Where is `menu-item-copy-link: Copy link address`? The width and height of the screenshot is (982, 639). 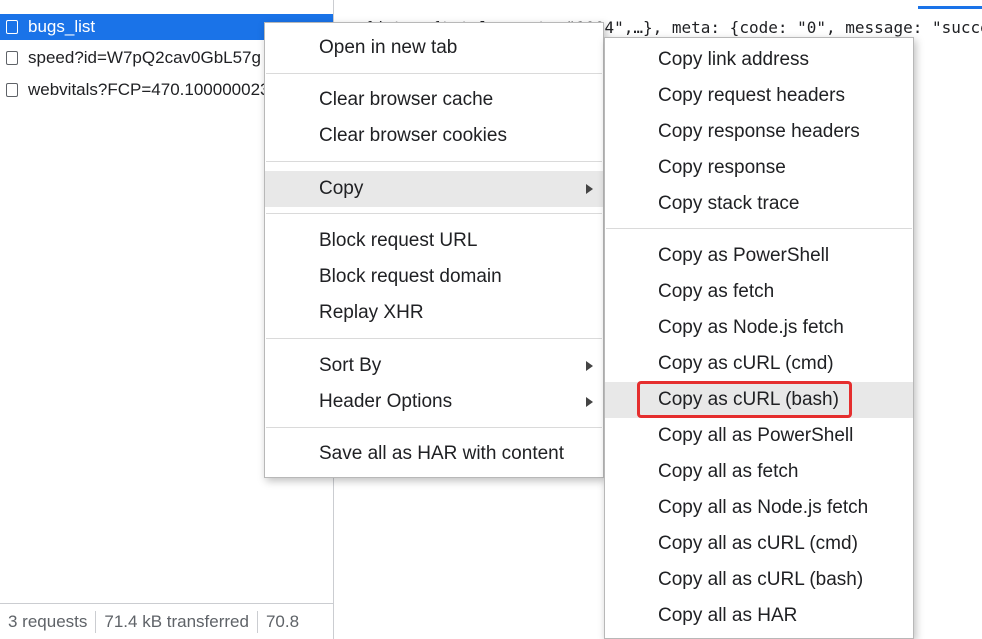 menu-item-copy-link: Copy link address is located at coordinates (759, 60).